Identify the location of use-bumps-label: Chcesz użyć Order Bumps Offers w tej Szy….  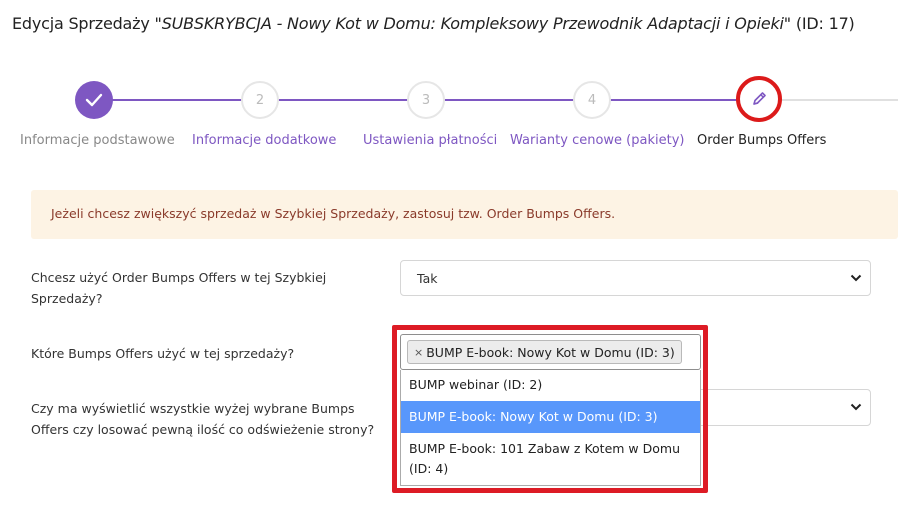
(178, 288).